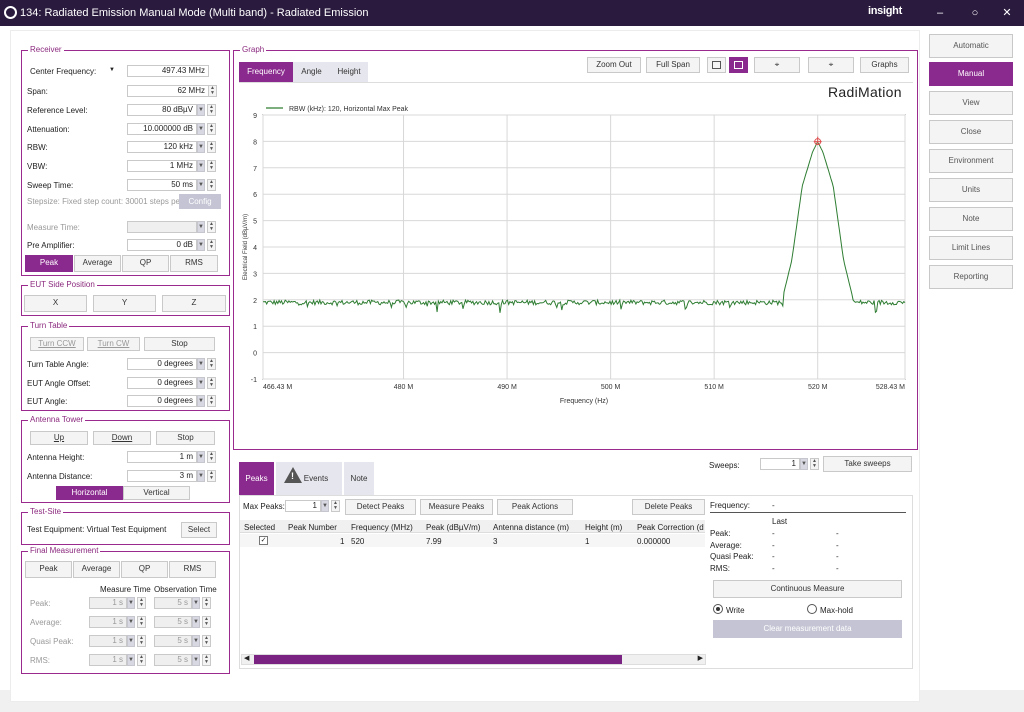 This screenshot has height=712, width=1024. What do you see at coordinates (173, 641) in the screenshot?
I see `final-qp-observation-field: 5 s` at bounding box center [173, 641].